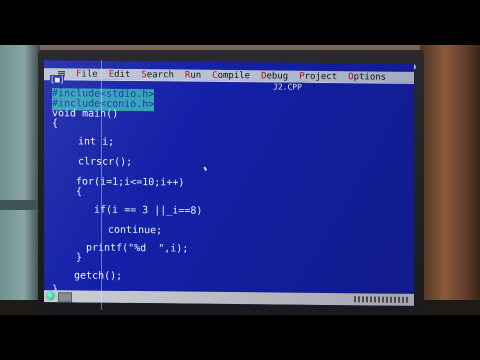 This screenshot has height=360, width=480. Describe the element at coordinates (96, 142) in the screenshot. I see `code-line-decl: int i;` at that location.